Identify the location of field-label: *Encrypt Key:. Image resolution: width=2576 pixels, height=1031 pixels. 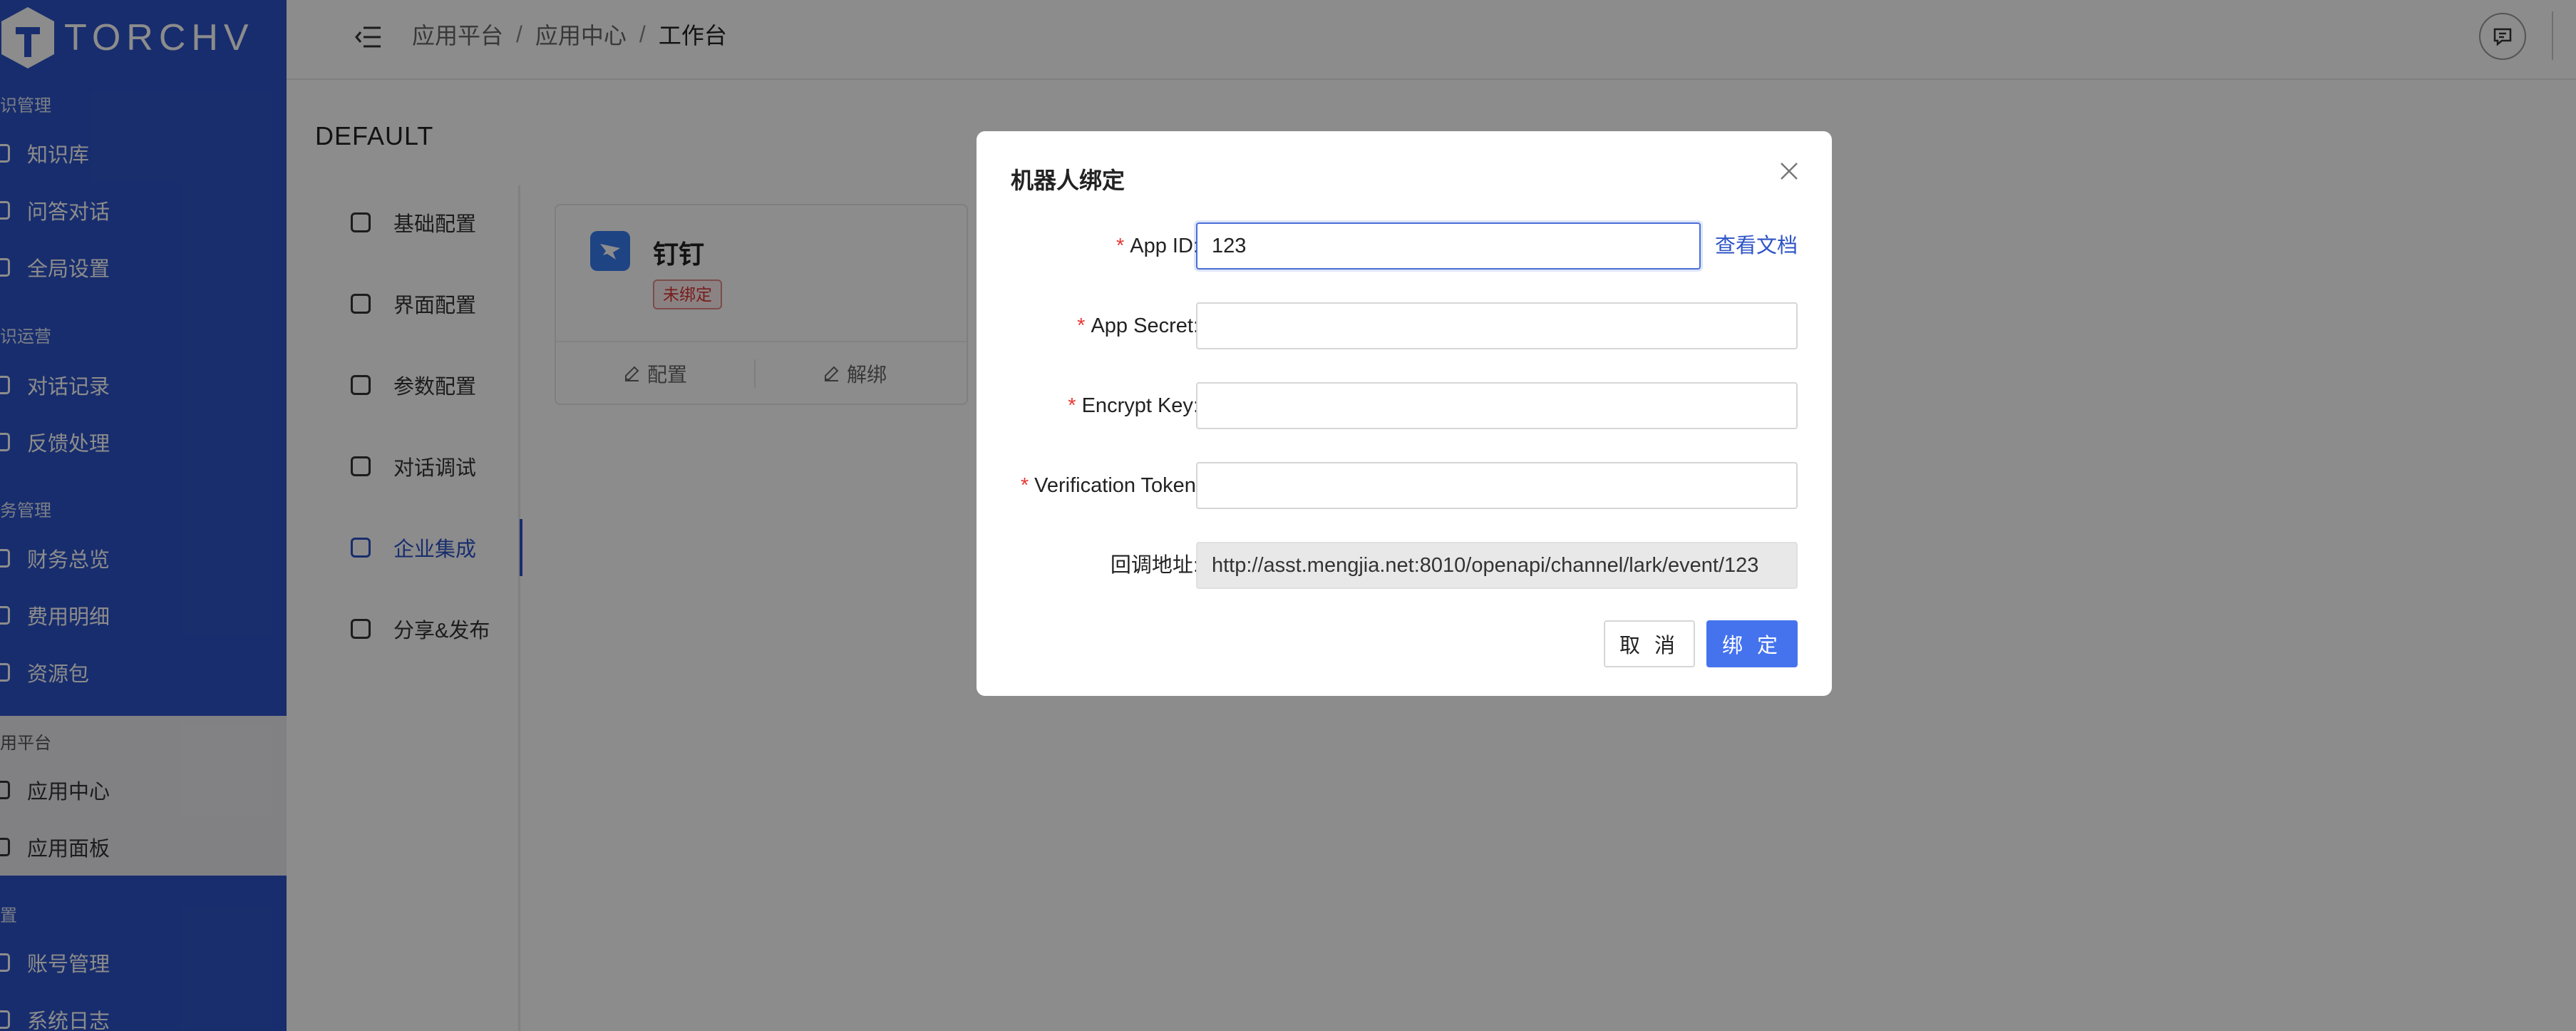
(1133, 405).